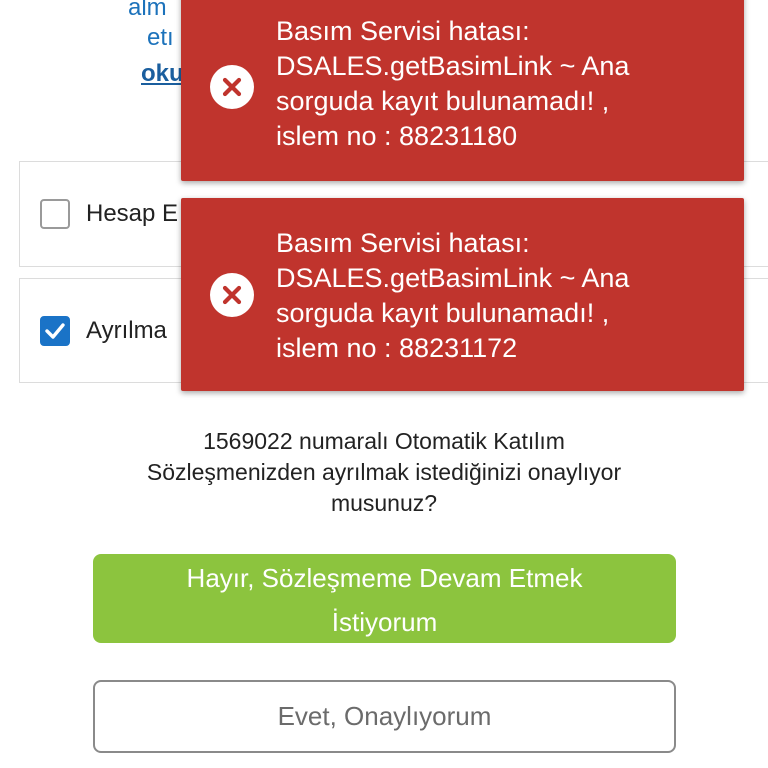 This screenshot has height=768, width=768. I want to click on option-label: Ayrılma, so click(126, 330).